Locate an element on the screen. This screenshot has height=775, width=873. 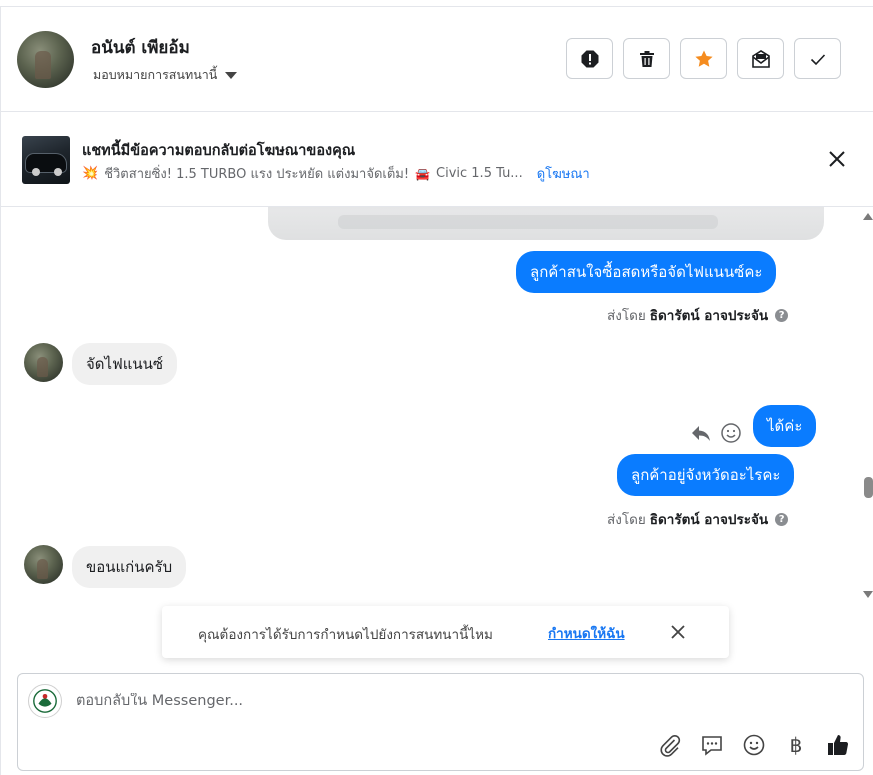
scrollbar-thumb is located at coordinates (868, 487).